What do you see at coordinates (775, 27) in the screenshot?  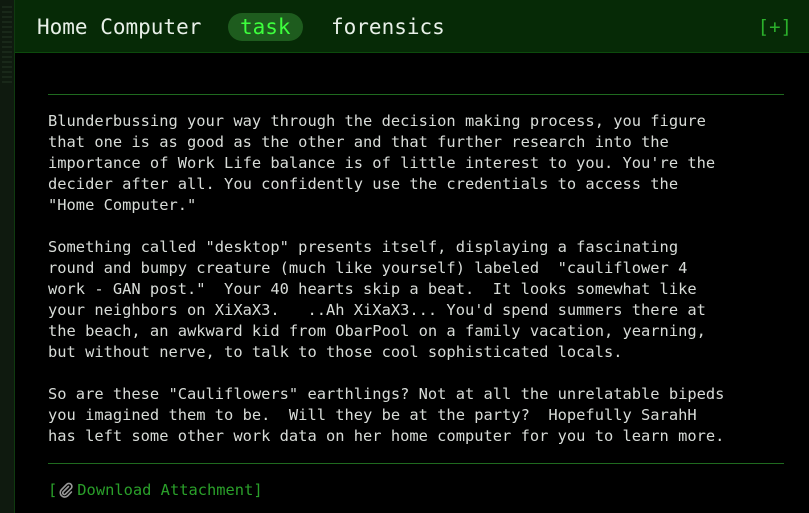 I see `expand-button: [+]` at bounding box center [775, 27].